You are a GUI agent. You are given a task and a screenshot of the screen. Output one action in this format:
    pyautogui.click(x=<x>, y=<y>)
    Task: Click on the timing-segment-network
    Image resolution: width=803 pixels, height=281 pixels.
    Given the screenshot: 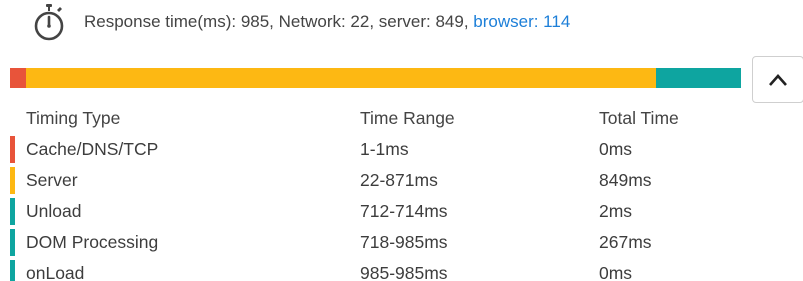 What is the action you would take?
    pyautogui.click(x=18, y=78)
    